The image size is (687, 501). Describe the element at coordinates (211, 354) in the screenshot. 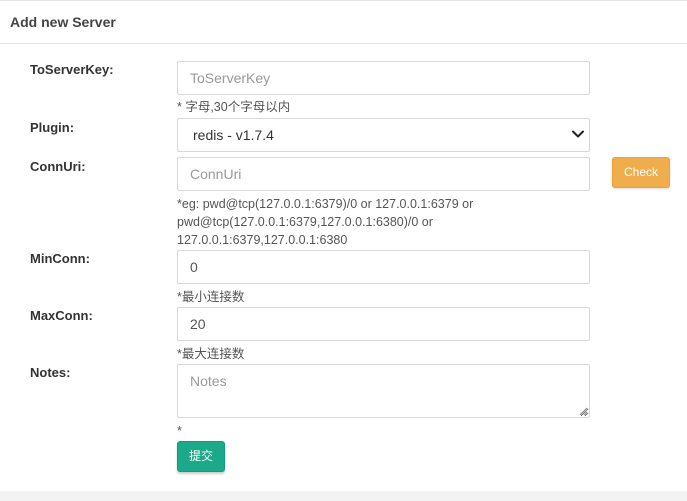

I see `max-conn-help: *最大连接数` at that location.